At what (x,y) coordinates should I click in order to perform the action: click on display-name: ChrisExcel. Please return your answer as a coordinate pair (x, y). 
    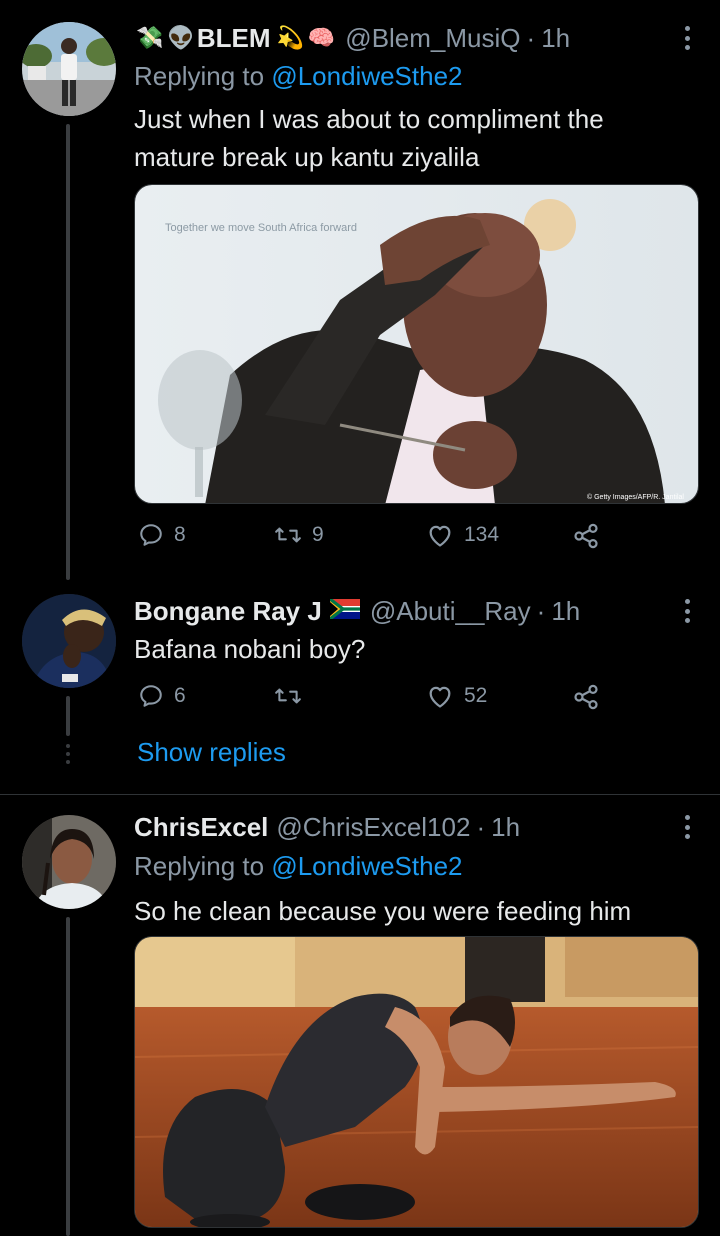
    Looking at the image, I should click on (201, 827).